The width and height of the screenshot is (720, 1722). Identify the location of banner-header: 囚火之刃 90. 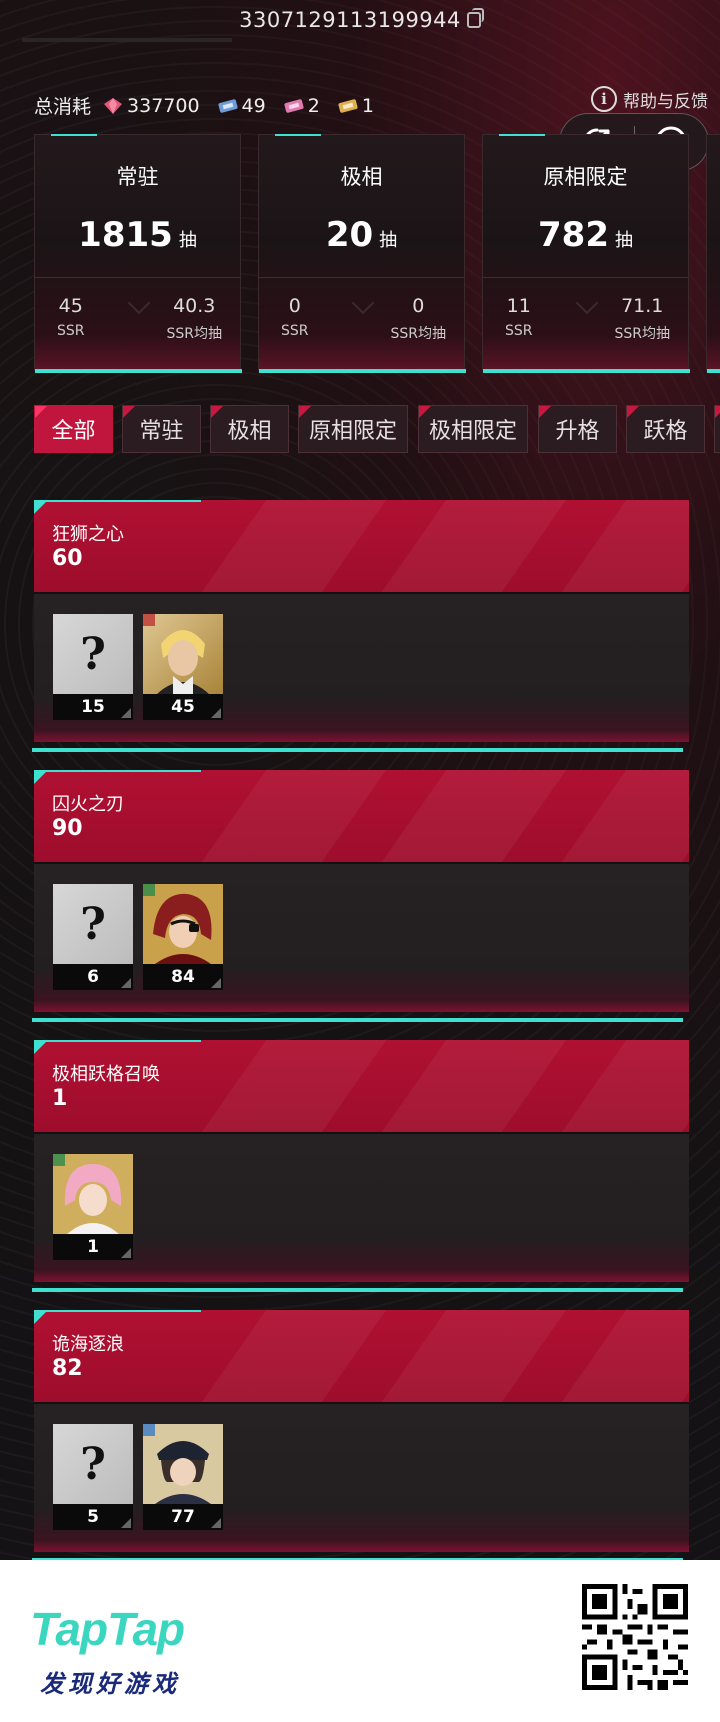
(361, 816).